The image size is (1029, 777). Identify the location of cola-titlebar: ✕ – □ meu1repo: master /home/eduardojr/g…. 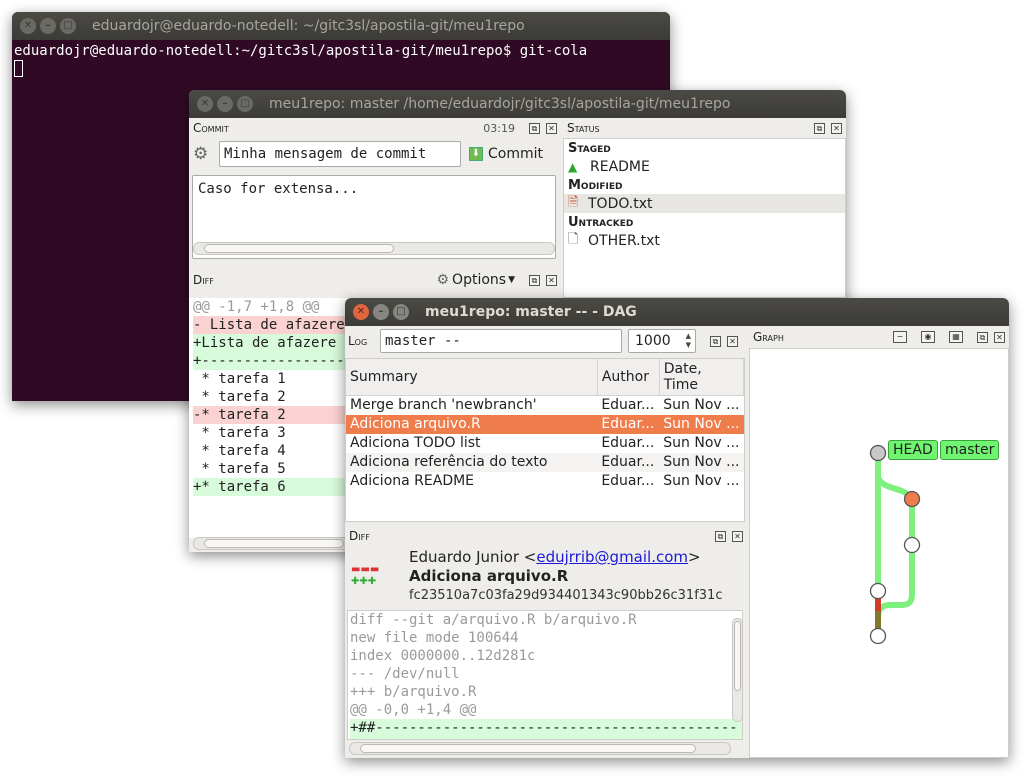
(517, 104).